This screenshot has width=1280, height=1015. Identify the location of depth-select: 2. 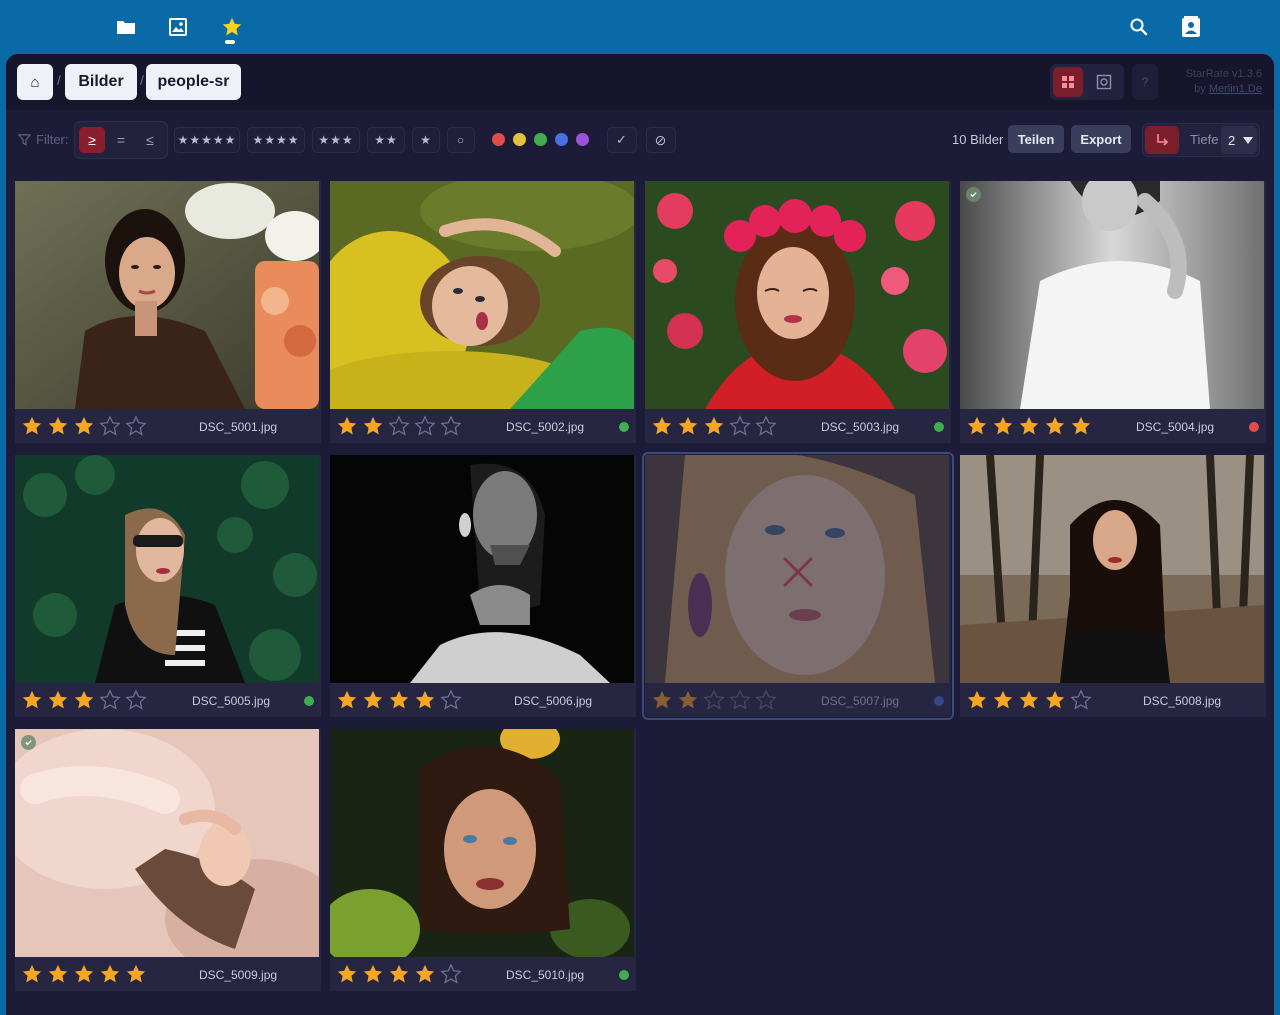
(1239, 140).